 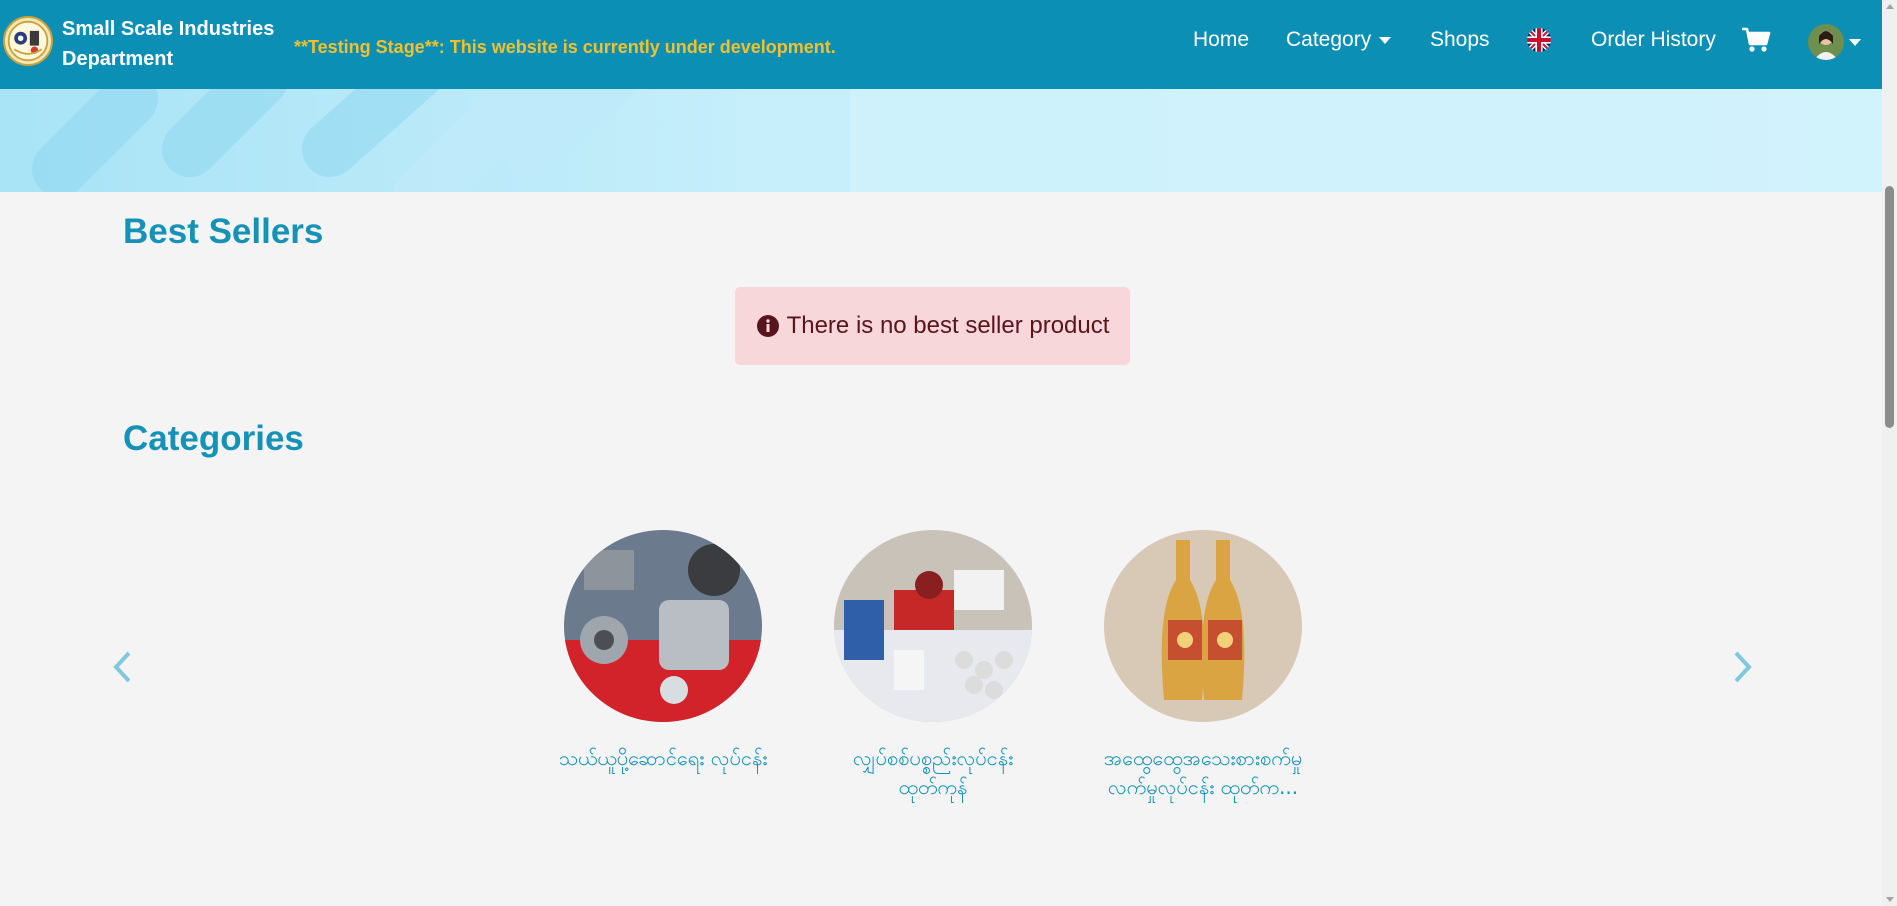 I want to click on department-logo-icon, so click(x=28, y=41).